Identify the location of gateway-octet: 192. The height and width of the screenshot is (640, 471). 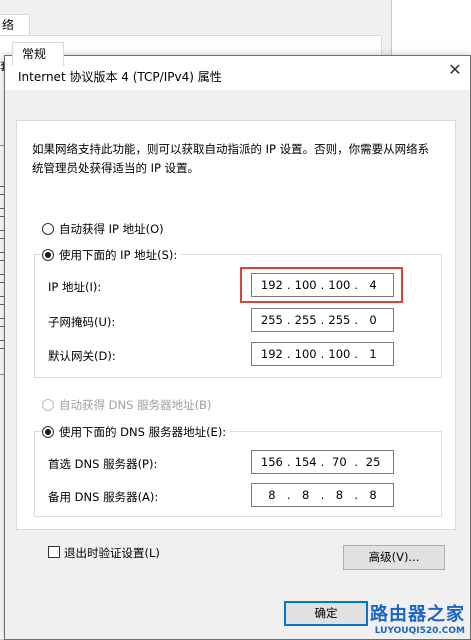
(271, 354).